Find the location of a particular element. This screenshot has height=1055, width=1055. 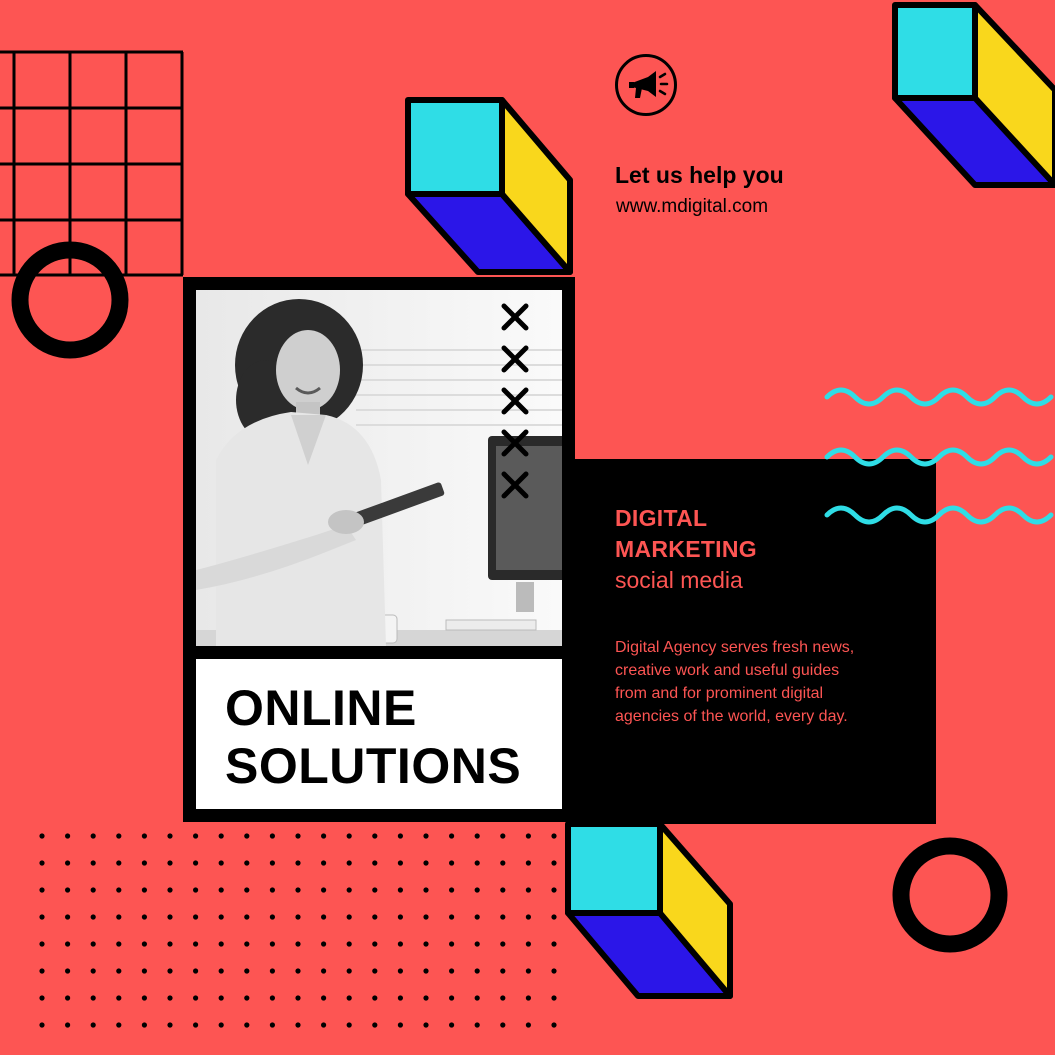

x-marks-decoration is located at coordinates (515, 401).